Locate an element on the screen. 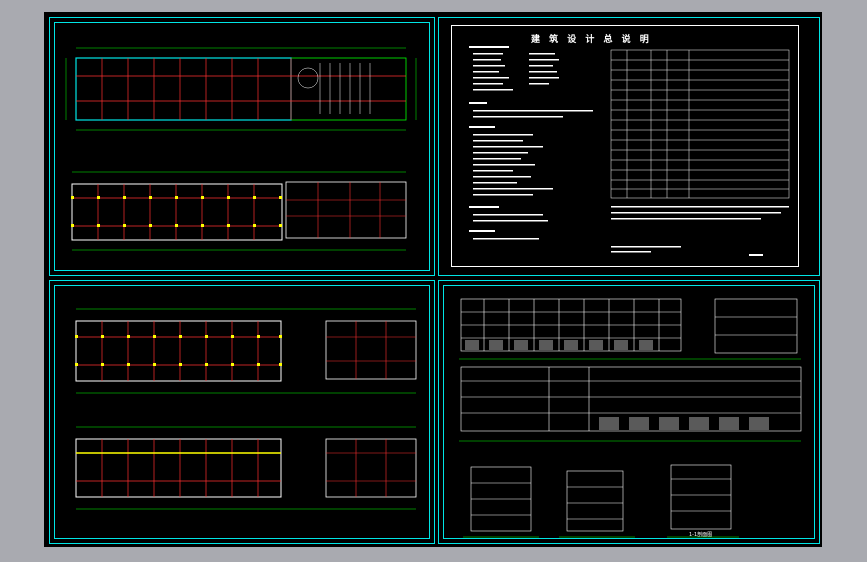  plan-drawing-upper is located at coordinates (241, 149).